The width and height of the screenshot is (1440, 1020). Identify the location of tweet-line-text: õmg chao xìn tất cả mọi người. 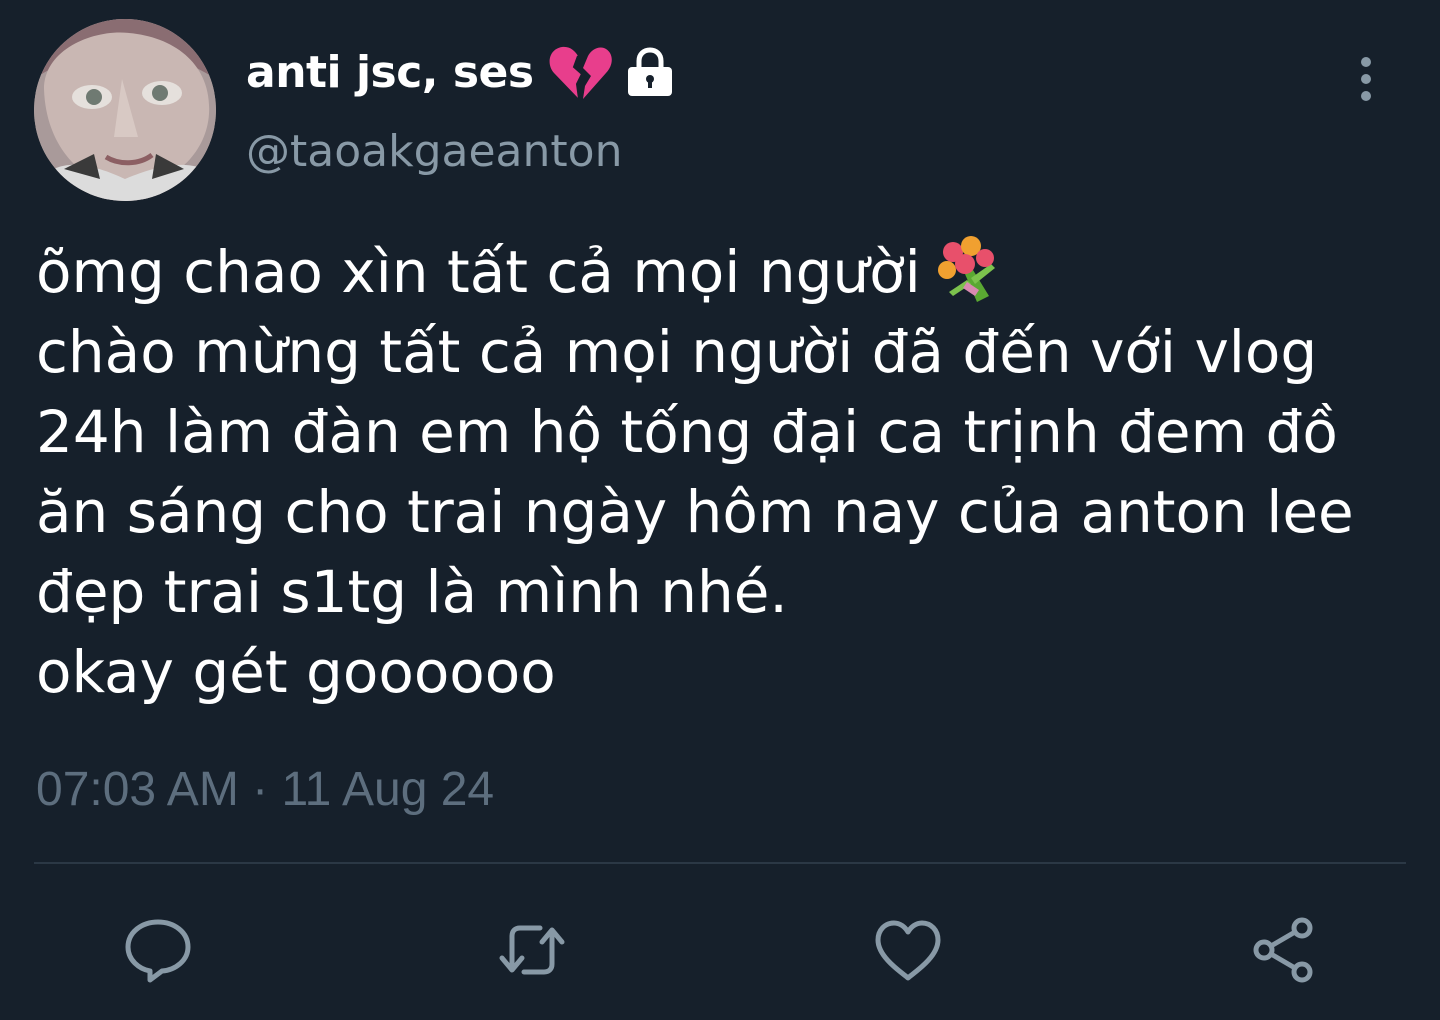
(478, 272).